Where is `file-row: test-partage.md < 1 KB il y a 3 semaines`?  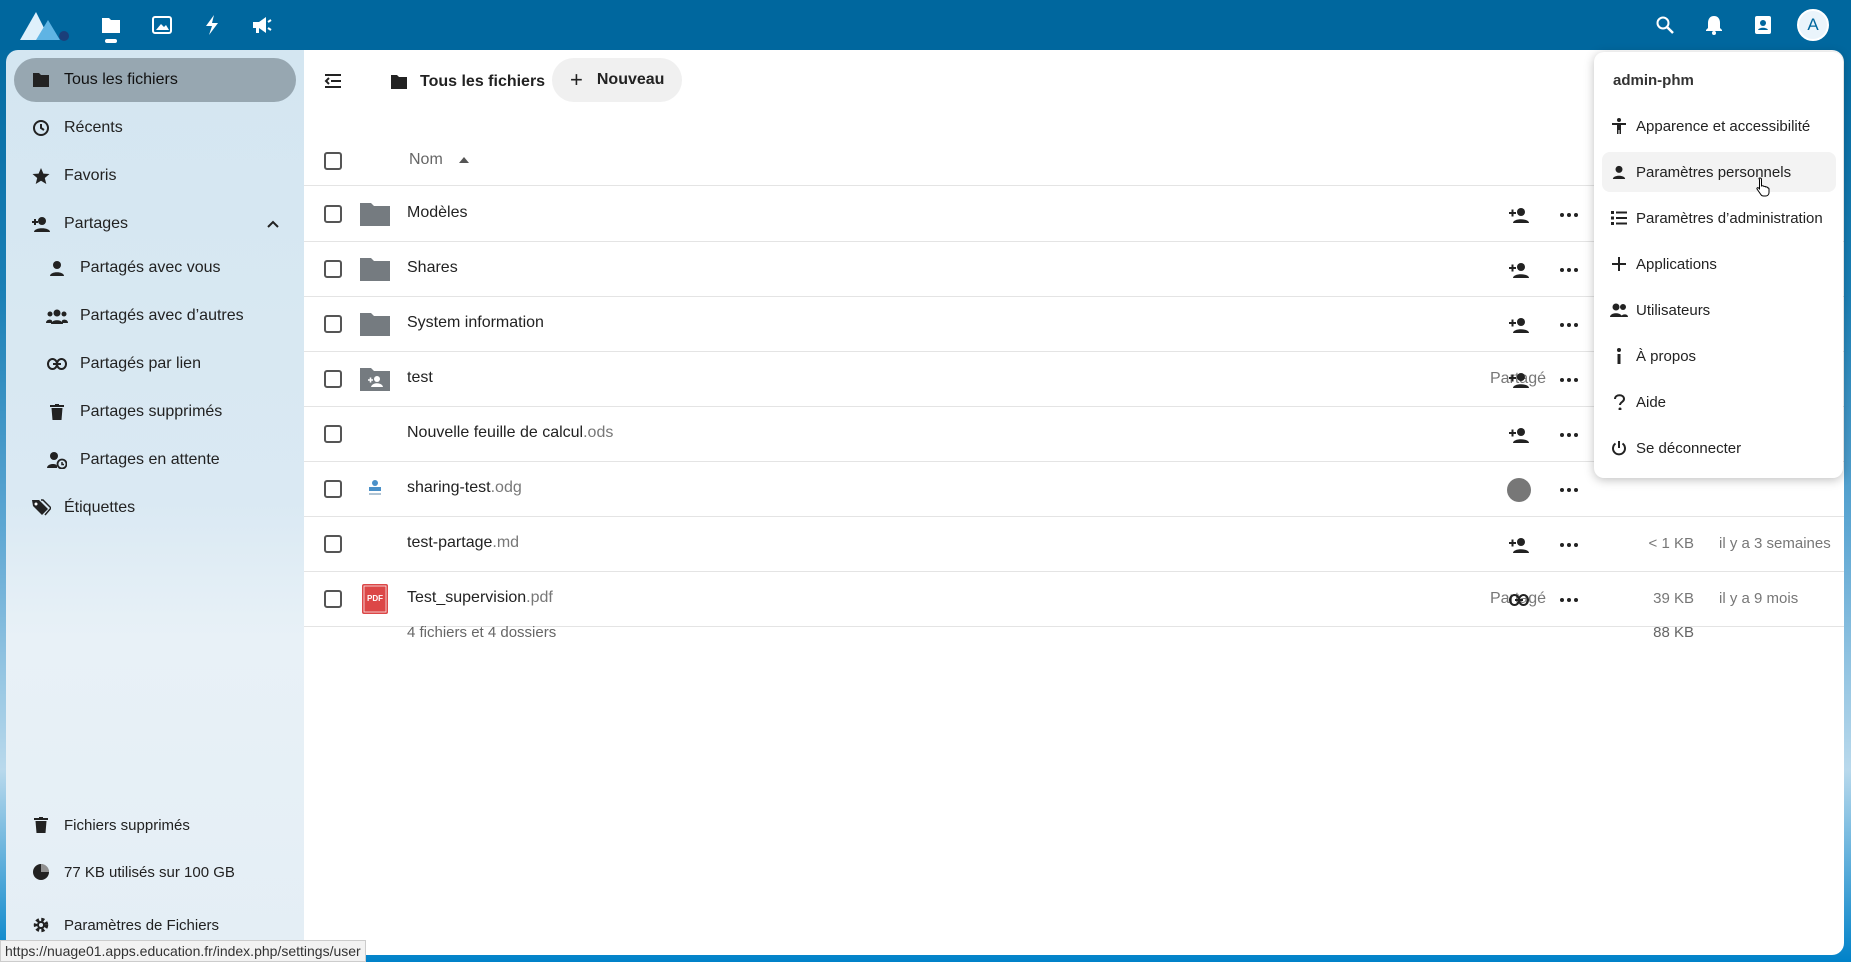 file-row: test-partage.md < 1 KB il y a 3 semaines is located at coordinates (1074, 544).